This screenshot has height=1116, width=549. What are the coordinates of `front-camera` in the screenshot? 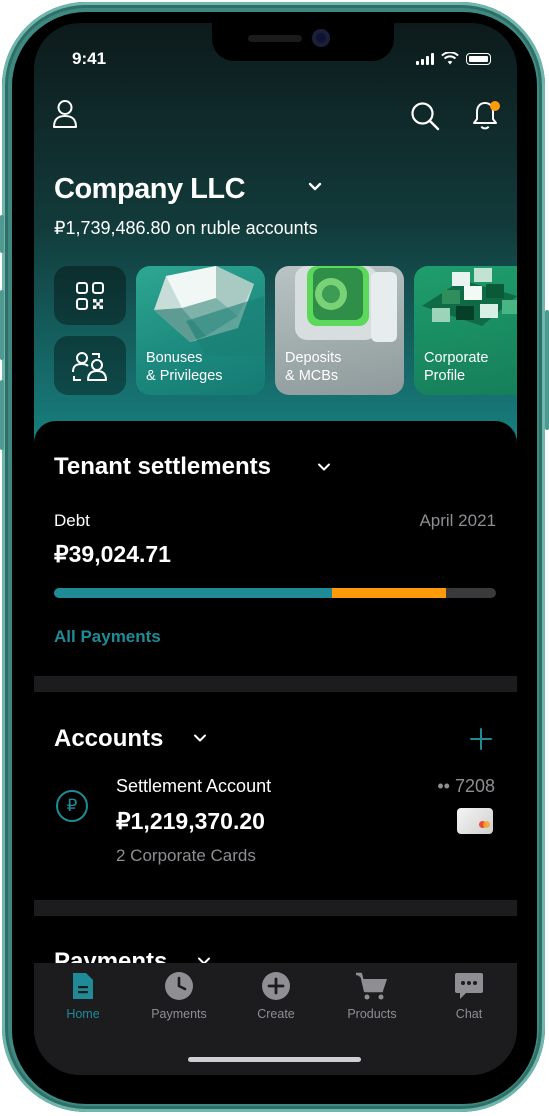 It's located at (321, 38).